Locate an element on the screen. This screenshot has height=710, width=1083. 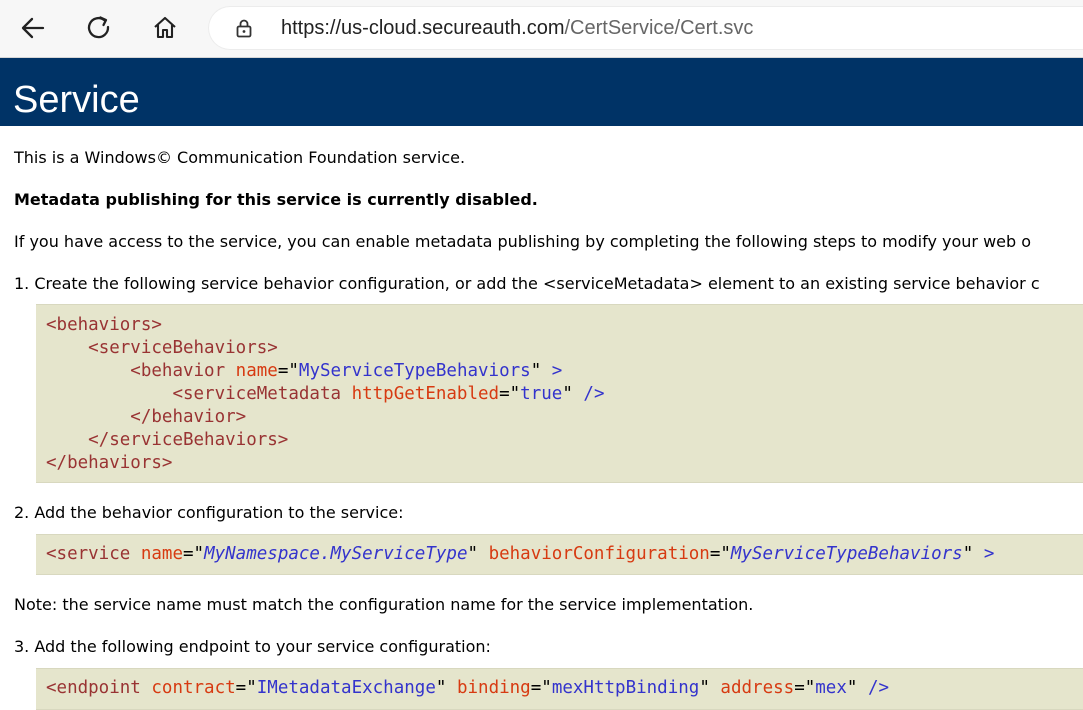
code-line: <serviceBehaviors> is located at coordinates (183, 348).